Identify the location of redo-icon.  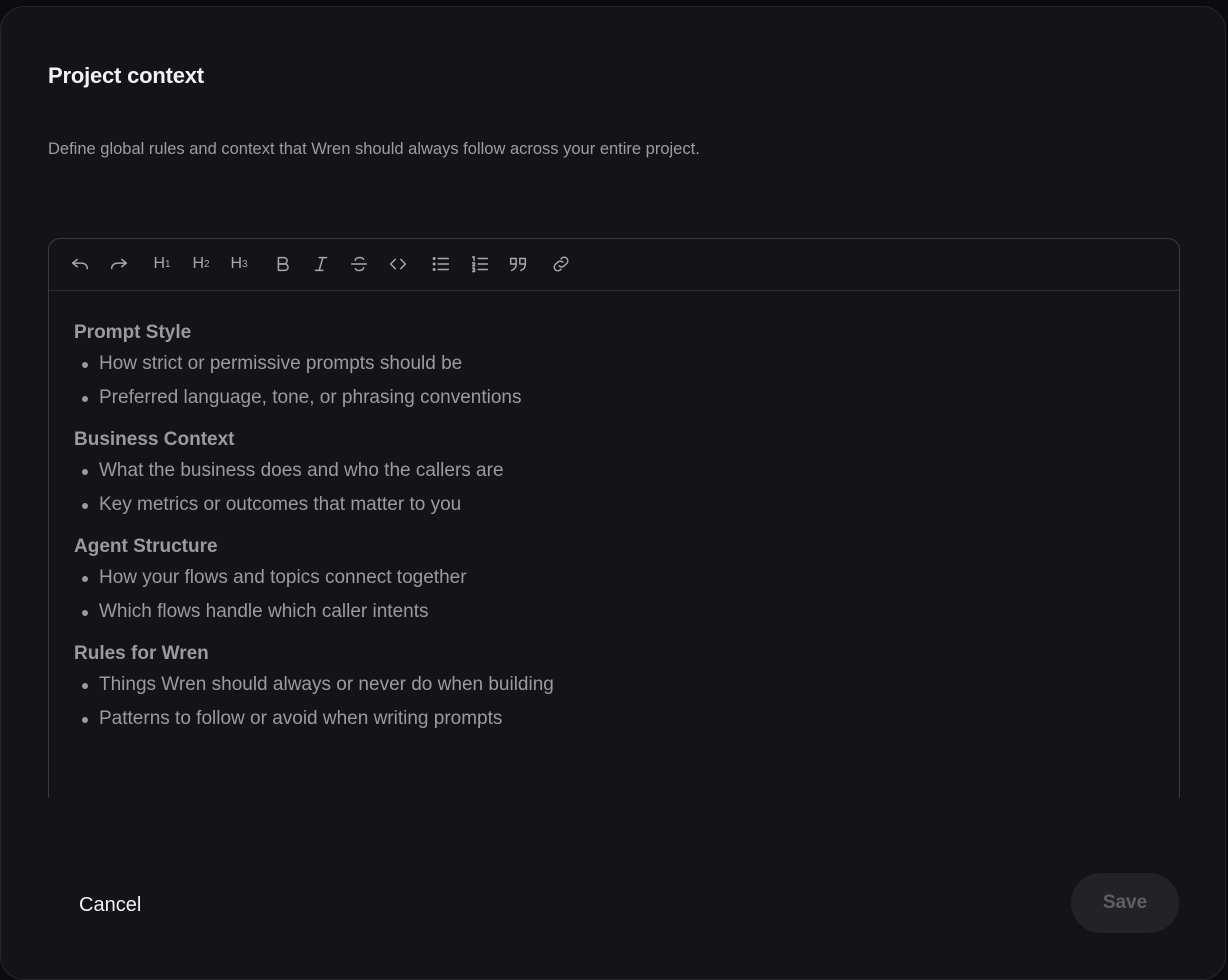
(119, 264).